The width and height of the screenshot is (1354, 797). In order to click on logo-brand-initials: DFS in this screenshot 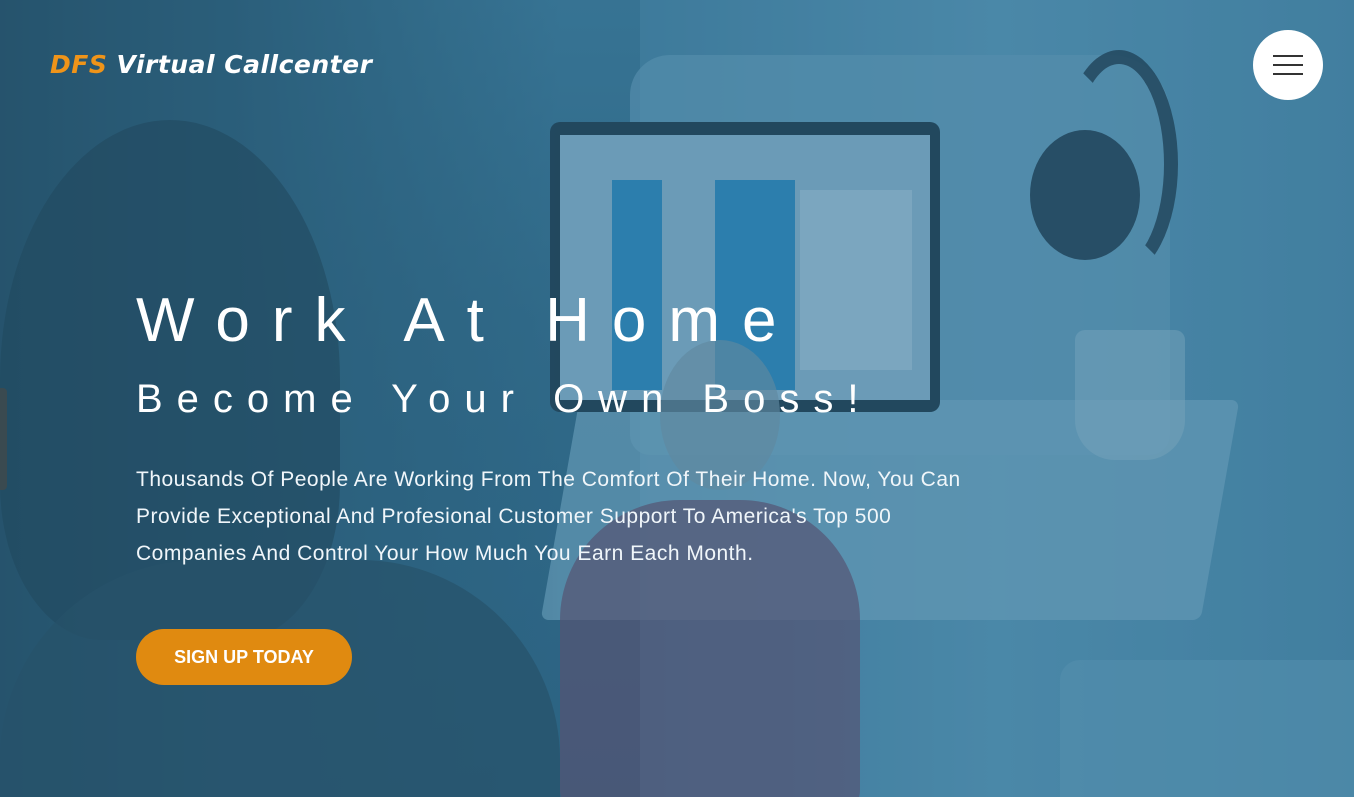, I will do `click(79, 64)`.